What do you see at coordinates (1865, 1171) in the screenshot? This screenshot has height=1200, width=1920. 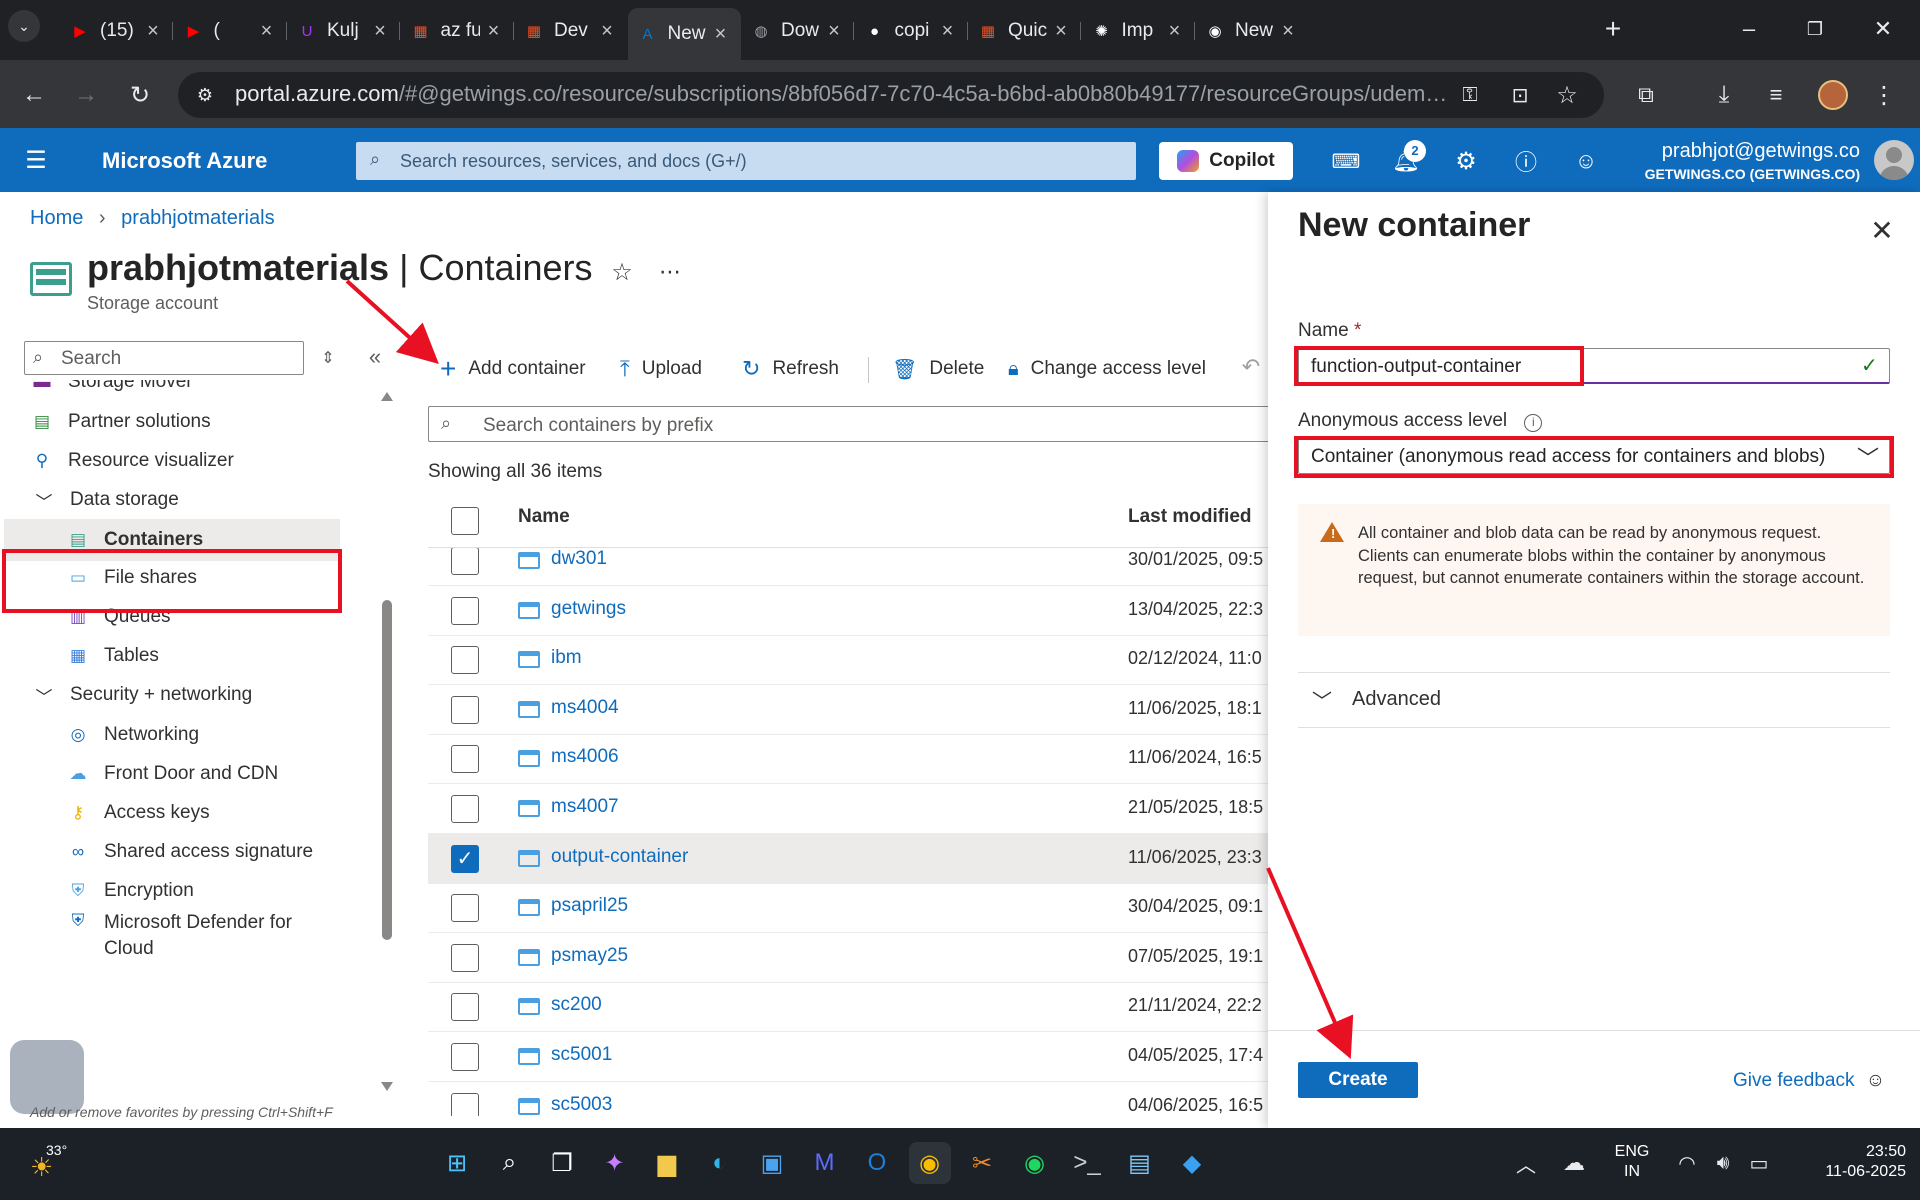 I see `clock-date: 11-06-2025` at bounding box center [1865, 1171].